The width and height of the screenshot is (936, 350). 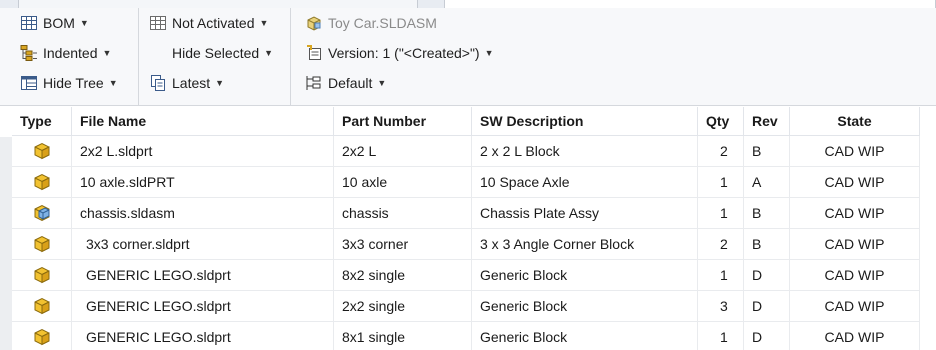 I want to click on active-tab, so click(x=690, y=4).